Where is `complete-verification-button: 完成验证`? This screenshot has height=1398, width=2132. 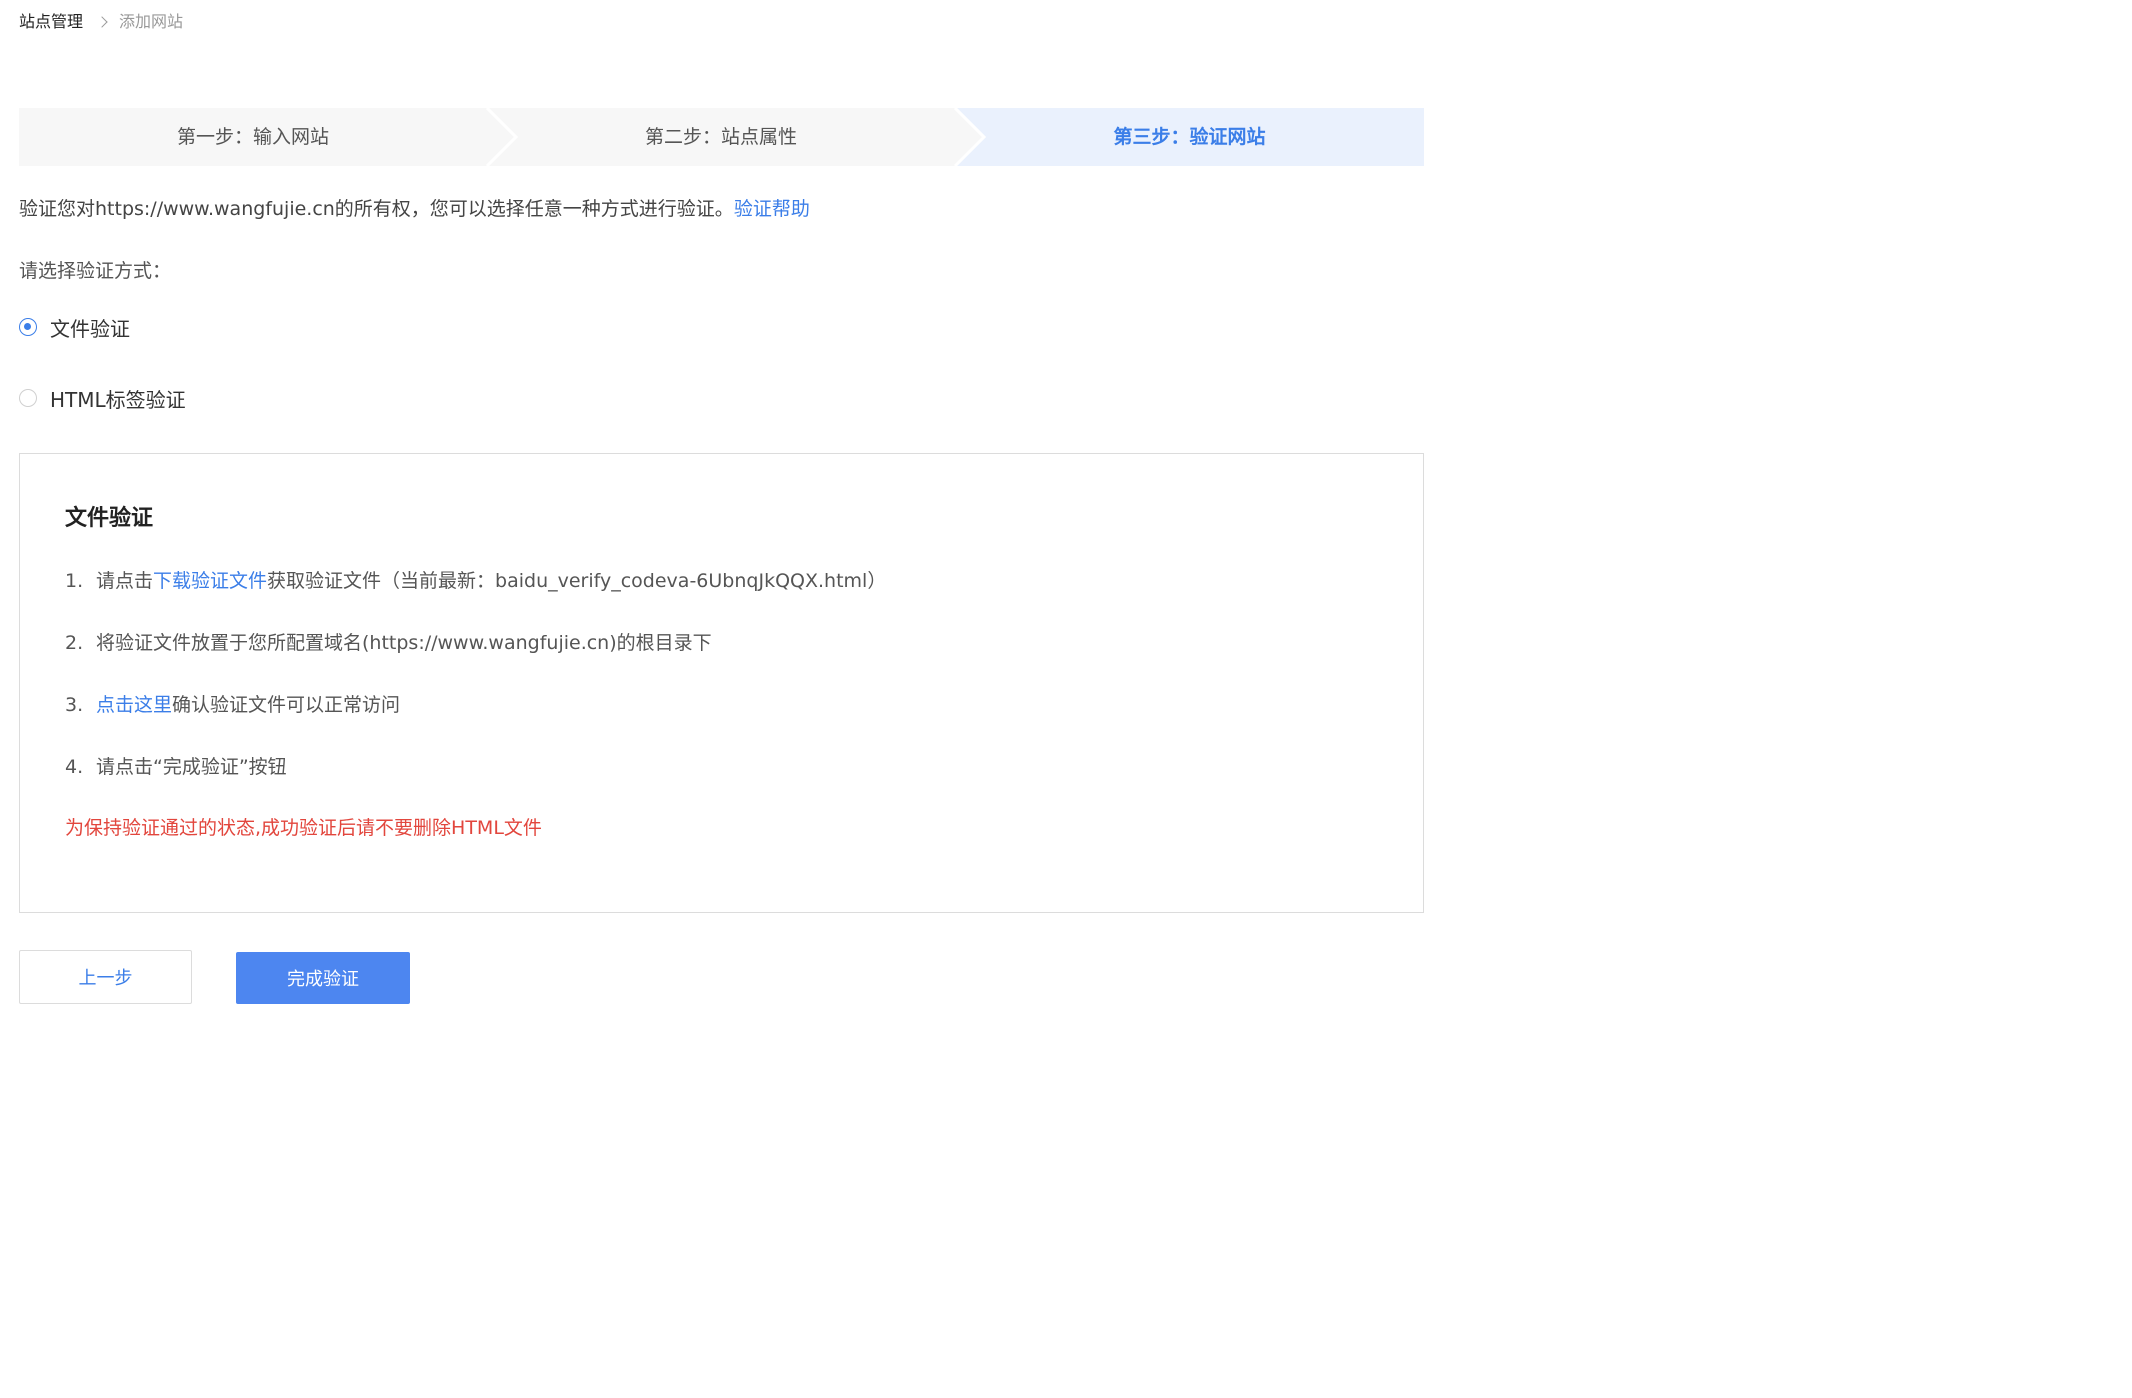
complete-verification-button: 完成验证 is located at coordinates (323, 978).